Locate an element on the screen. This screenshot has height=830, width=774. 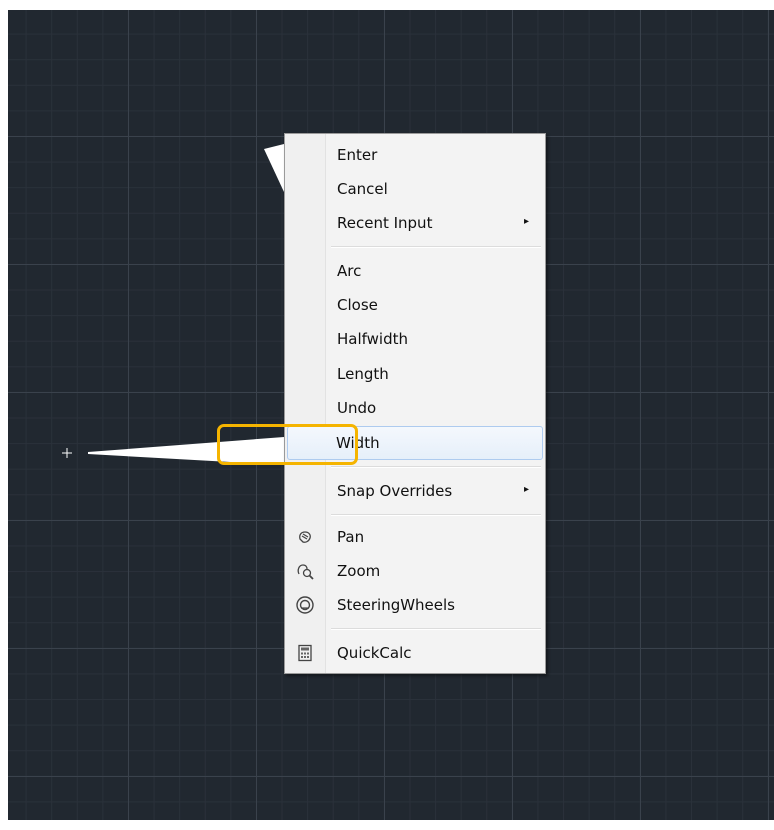
steering-wheel-icon is located at coordinates (305, 605).